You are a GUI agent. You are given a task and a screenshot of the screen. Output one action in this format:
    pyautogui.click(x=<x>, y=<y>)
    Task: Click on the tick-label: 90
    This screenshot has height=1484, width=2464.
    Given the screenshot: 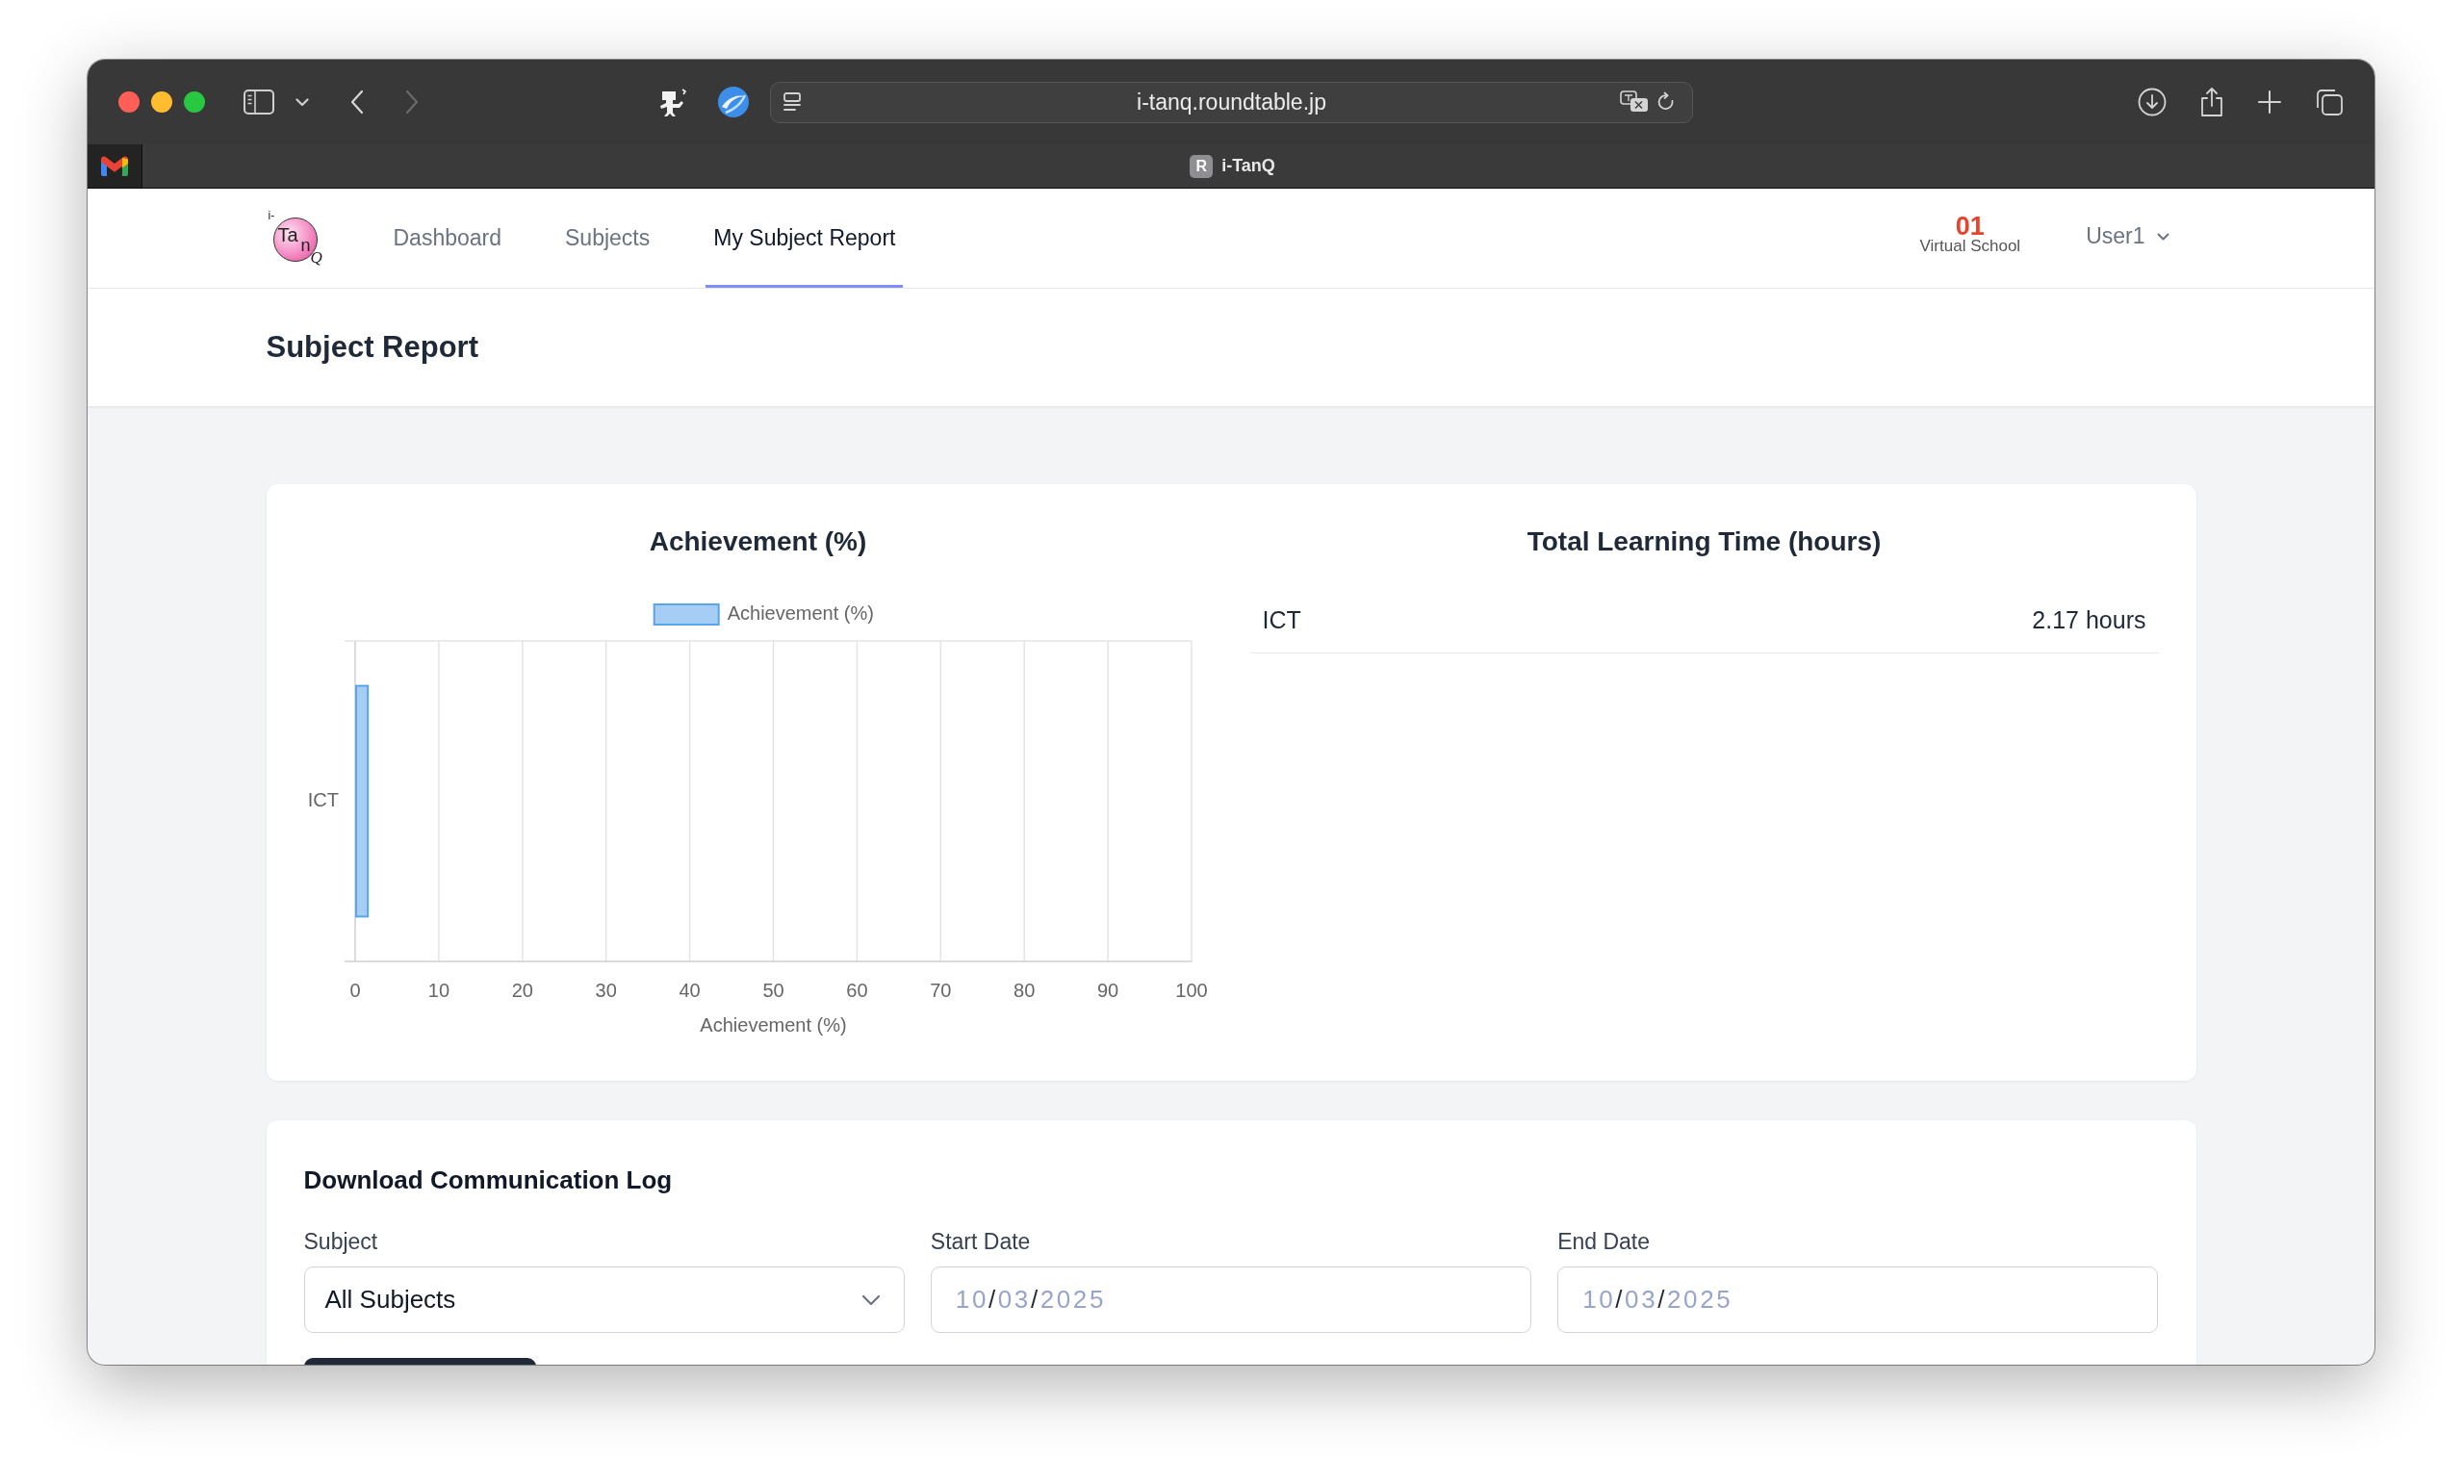 What is the action you would take?
    pyautogui.click(x=1107, y=991)
    